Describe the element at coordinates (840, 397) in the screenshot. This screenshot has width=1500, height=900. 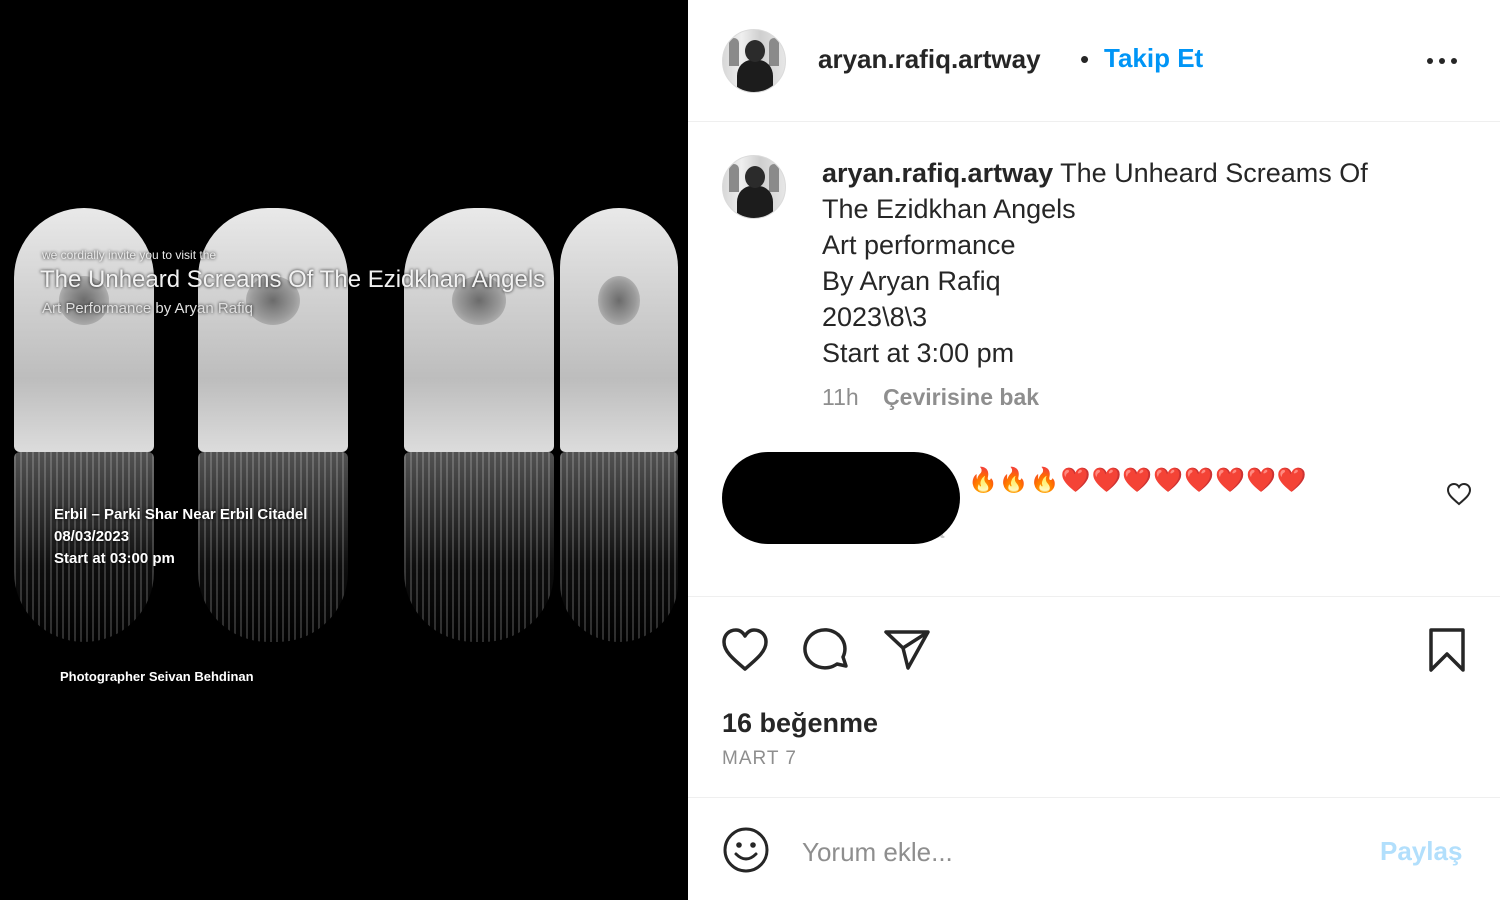
I see `post-timestamp: 11h` at that location.